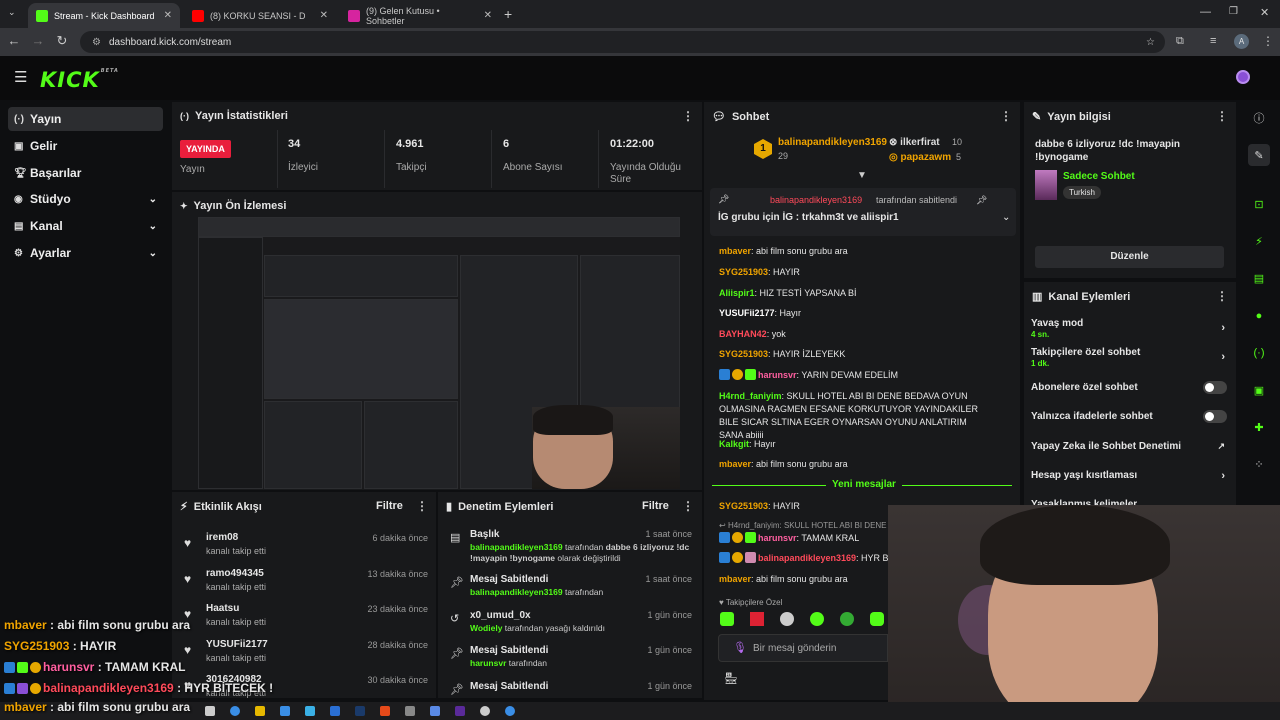 The width and height of the screenshot is (1280, 720). Describe the element at coordinates (1215, 387) in the screenshot. I see `subs-only-toggle` at that location.